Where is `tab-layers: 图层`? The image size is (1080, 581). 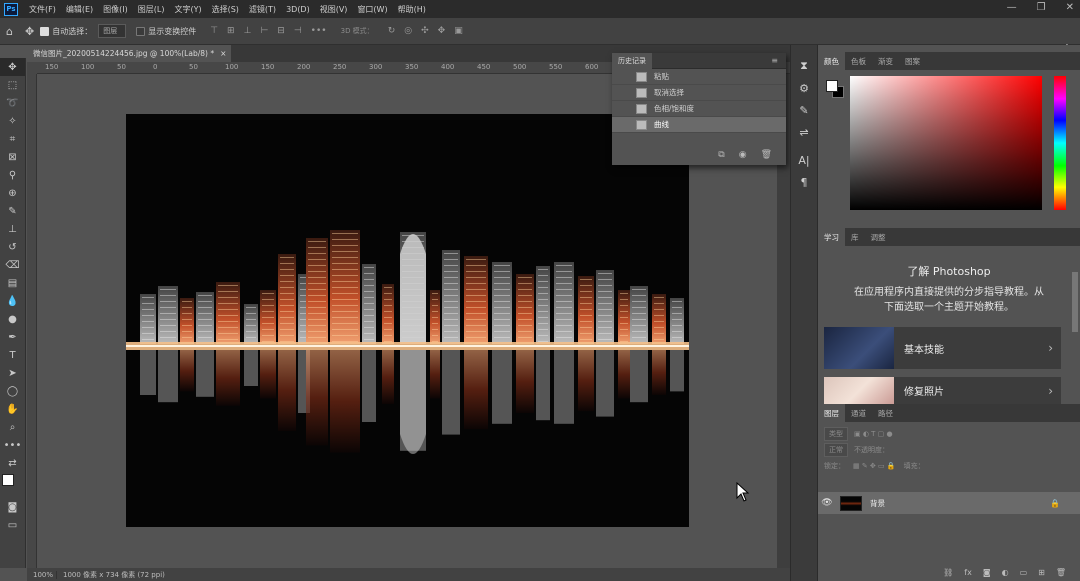 tab-layers: 图层 is located at coordinates (831, 413).